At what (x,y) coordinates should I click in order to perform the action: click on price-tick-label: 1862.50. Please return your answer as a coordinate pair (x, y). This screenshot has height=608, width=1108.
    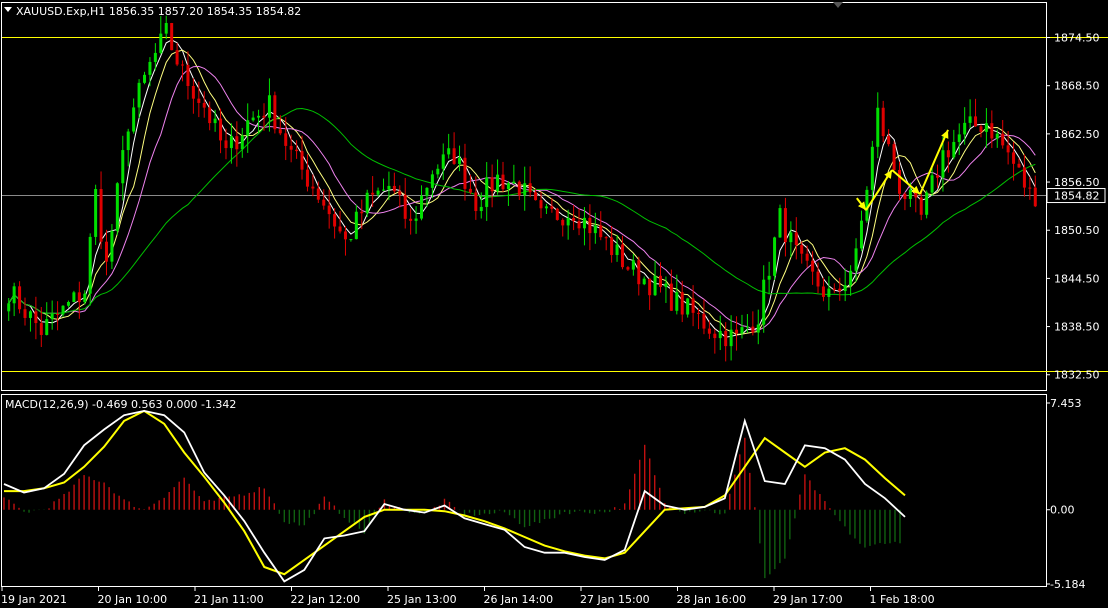
    Looking at the image, I should click on (1077, 134).